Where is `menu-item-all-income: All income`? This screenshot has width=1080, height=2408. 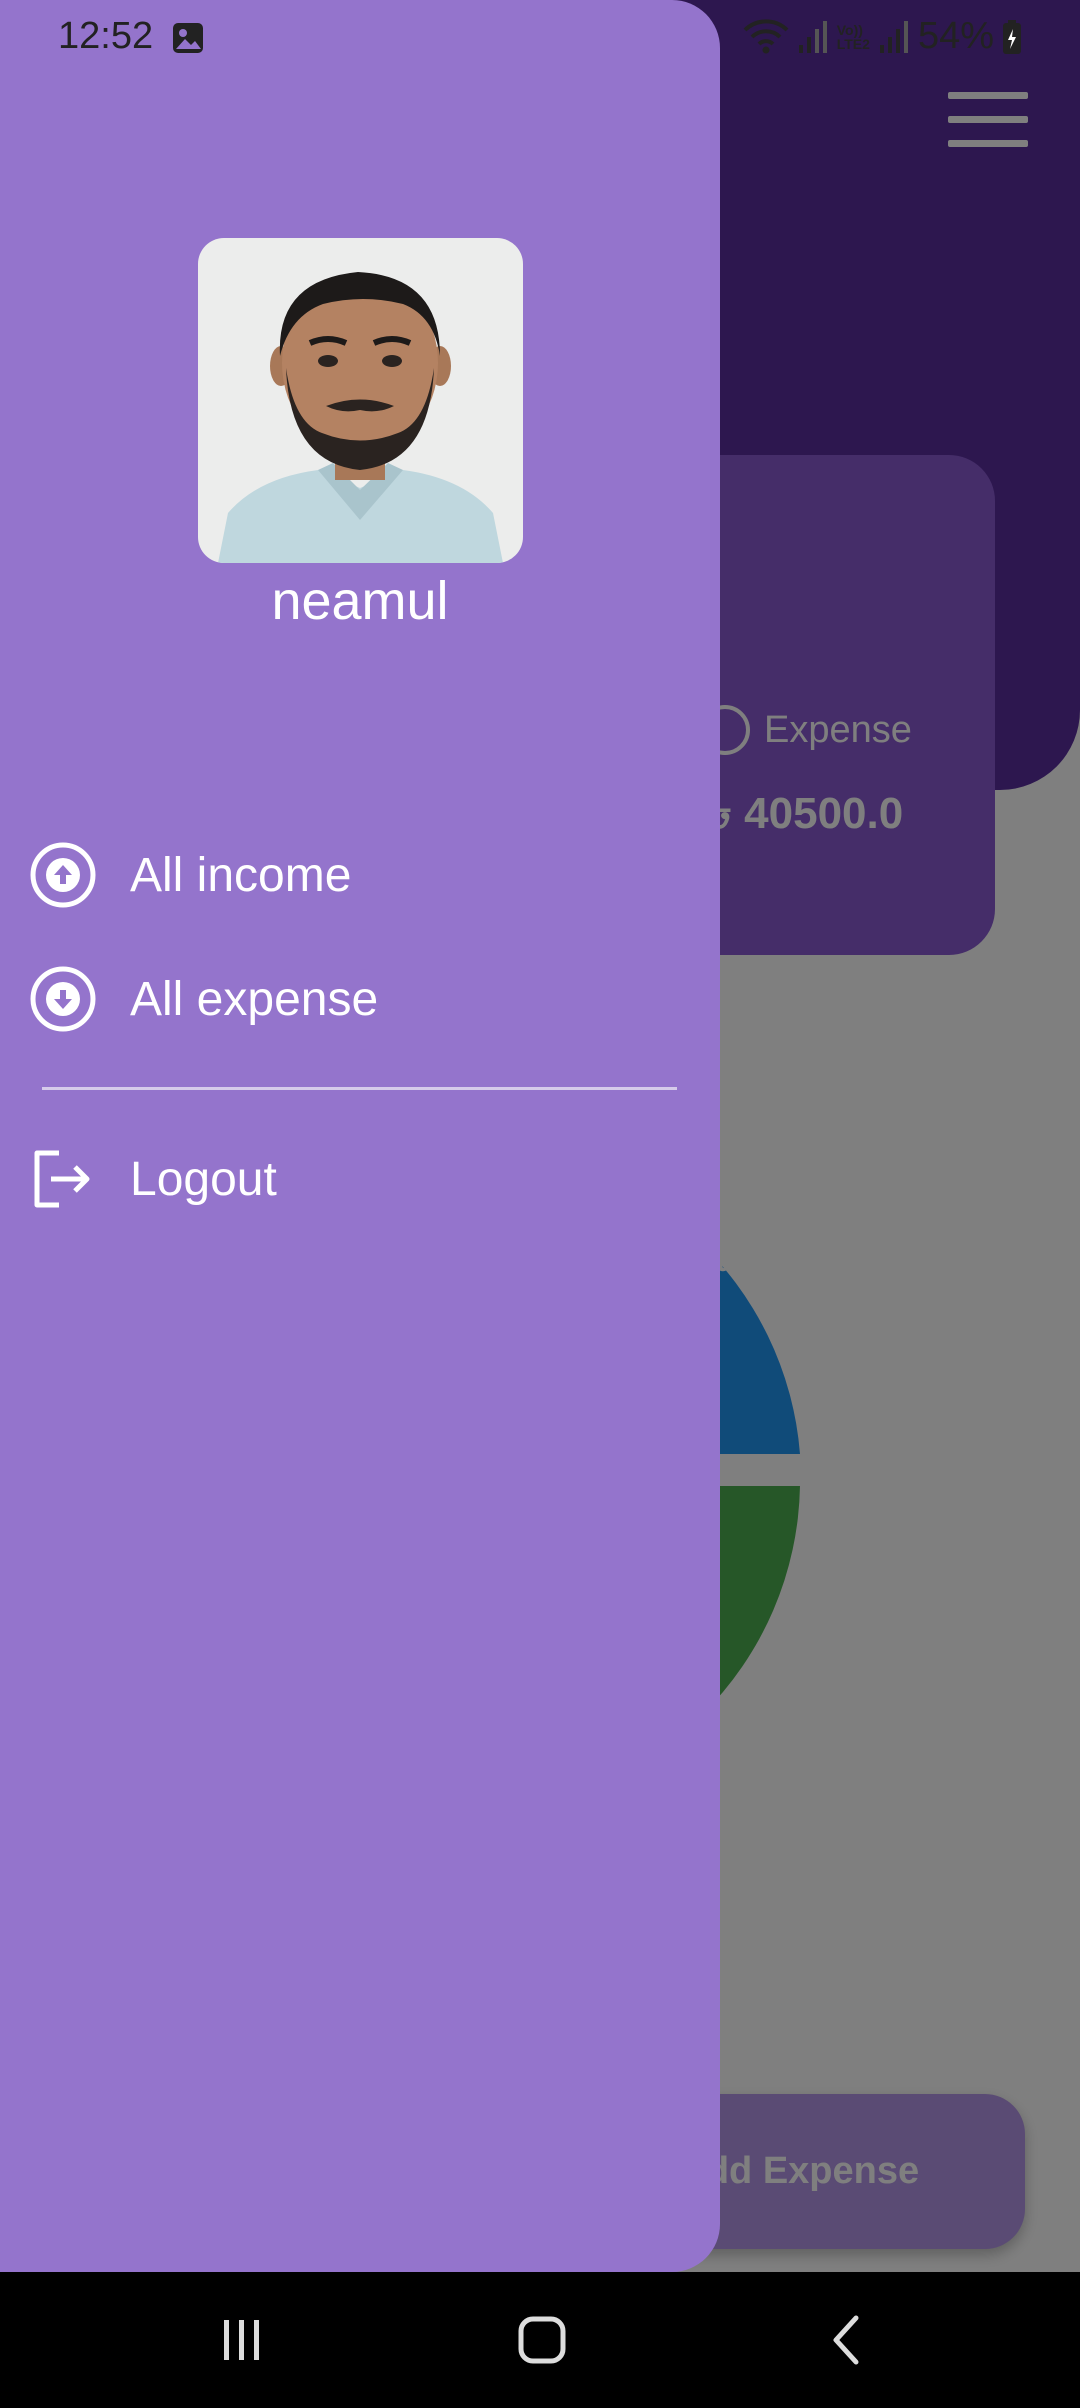
menu-item-all-income: All income is located at coordinates (348, 875).